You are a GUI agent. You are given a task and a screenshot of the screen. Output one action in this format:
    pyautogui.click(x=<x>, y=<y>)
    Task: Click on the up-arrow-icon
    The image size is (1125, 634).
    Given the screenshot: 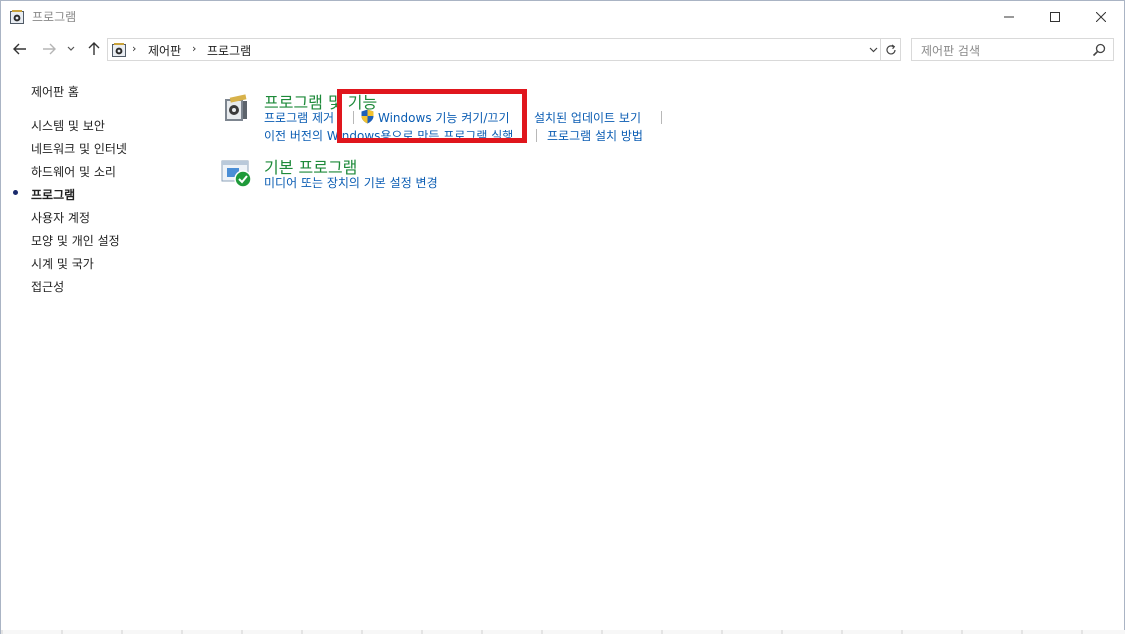 What is the action you would take?
    pyautogui.click(x=94, y=48)
    